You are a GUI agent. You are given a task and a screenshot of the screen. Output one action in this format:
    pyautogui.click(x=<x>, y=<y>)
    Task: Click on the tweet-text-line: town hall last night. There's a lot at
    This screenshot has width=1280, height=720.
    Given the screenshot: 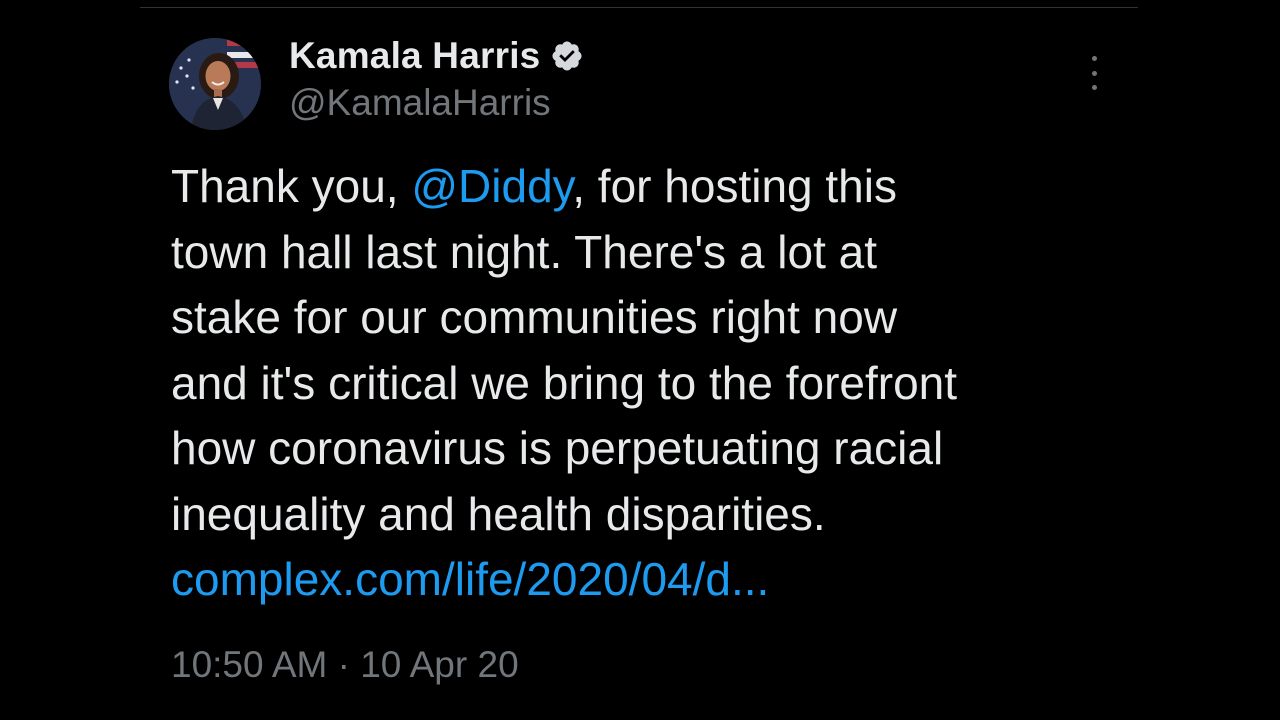 What is the action you would take?
    pyautogui.click(x=524, y=251)
    